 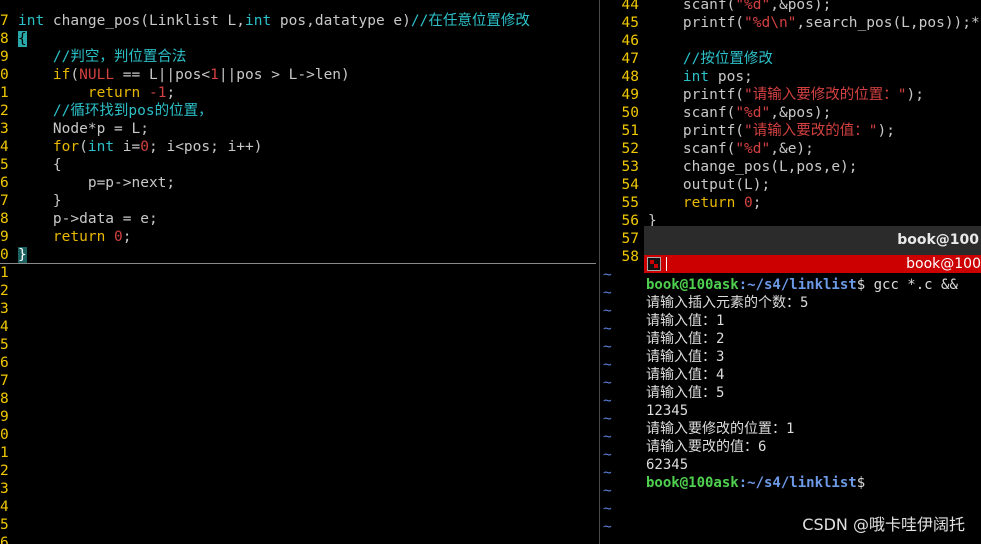 What do you see at coordinates (97, 183) in the screenshot?
I see `code-token: p=p->next;` at bounding box center [97, 183].